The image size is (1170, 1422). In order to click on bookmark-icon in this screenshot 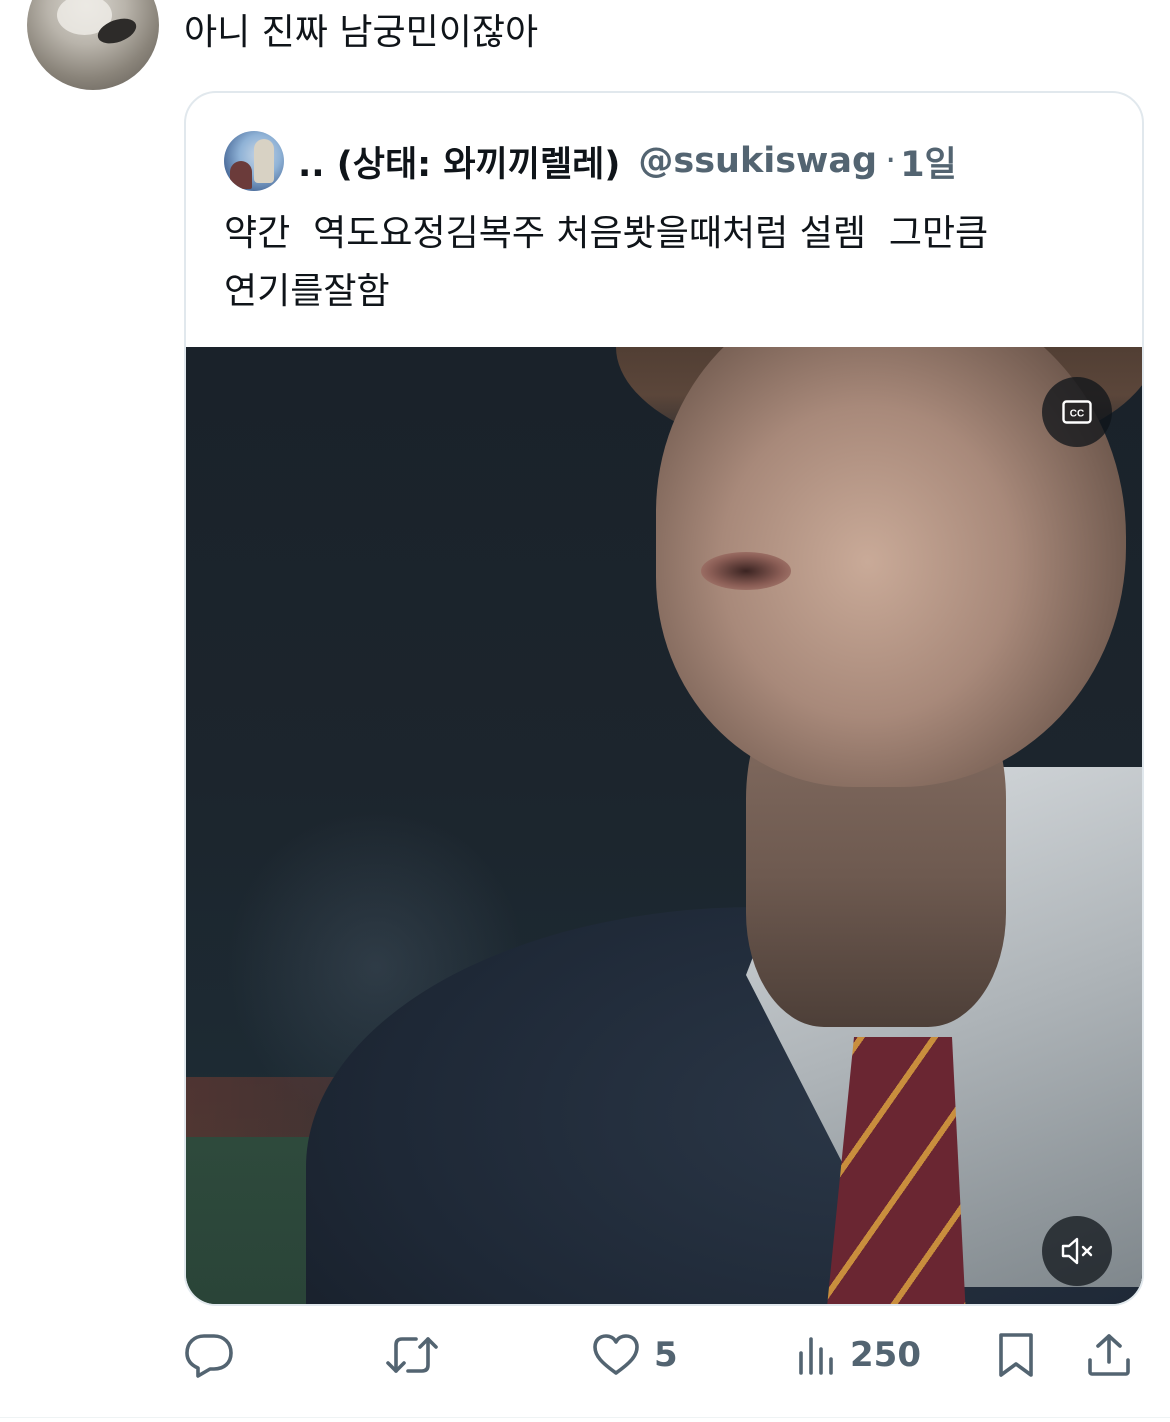, I will do `click(1016, 1355)`.